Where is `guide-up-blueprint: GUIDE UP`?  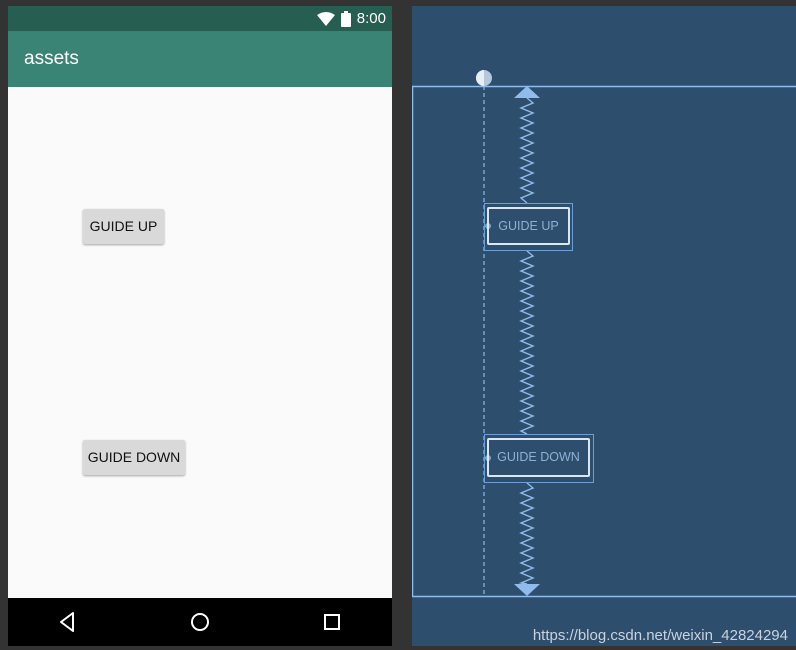
guide-up-blueprint: GUIDE UP is located at coordinates (528, 226).